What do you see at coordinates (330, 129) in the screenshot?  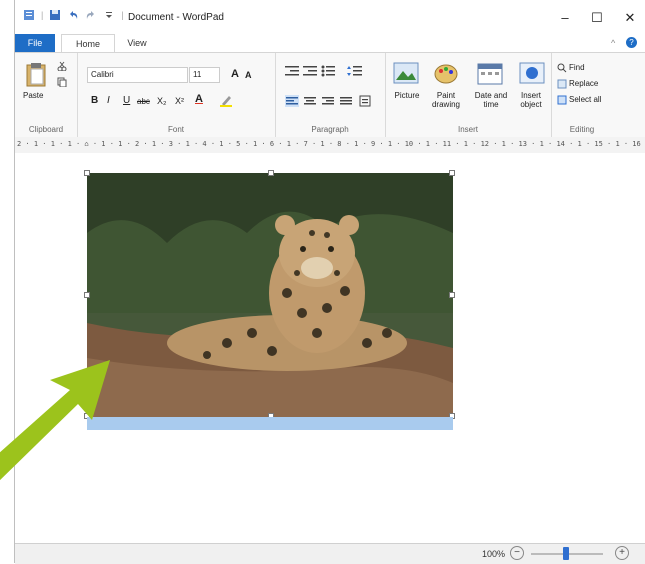 I see `paragraph-group-label: Paragraph` at bounding box center [330, 129].